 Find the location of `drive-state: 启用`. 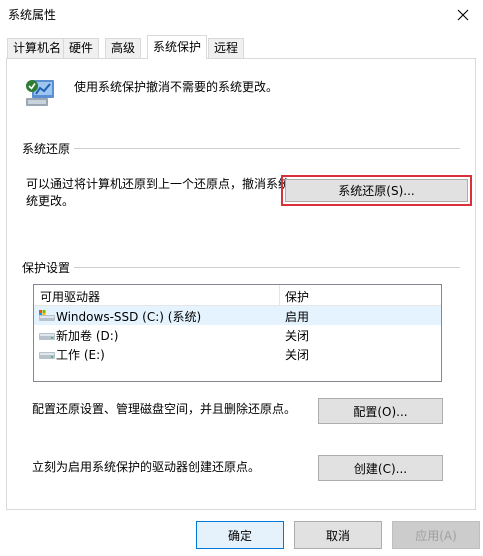

drive-state: 启用 is located at coordinates (297, 317).